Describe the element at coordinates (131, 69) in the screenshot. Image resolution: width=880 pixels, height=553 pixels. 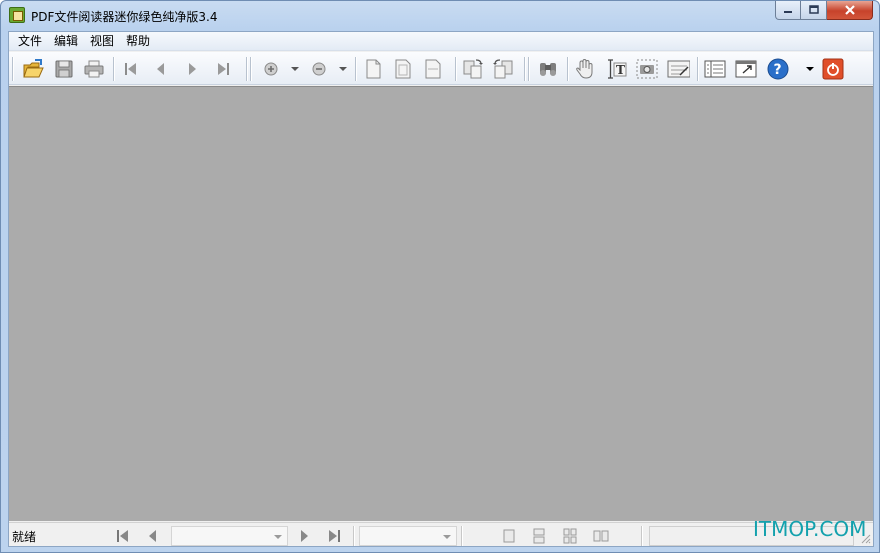
I see `first-page-button` at that location.